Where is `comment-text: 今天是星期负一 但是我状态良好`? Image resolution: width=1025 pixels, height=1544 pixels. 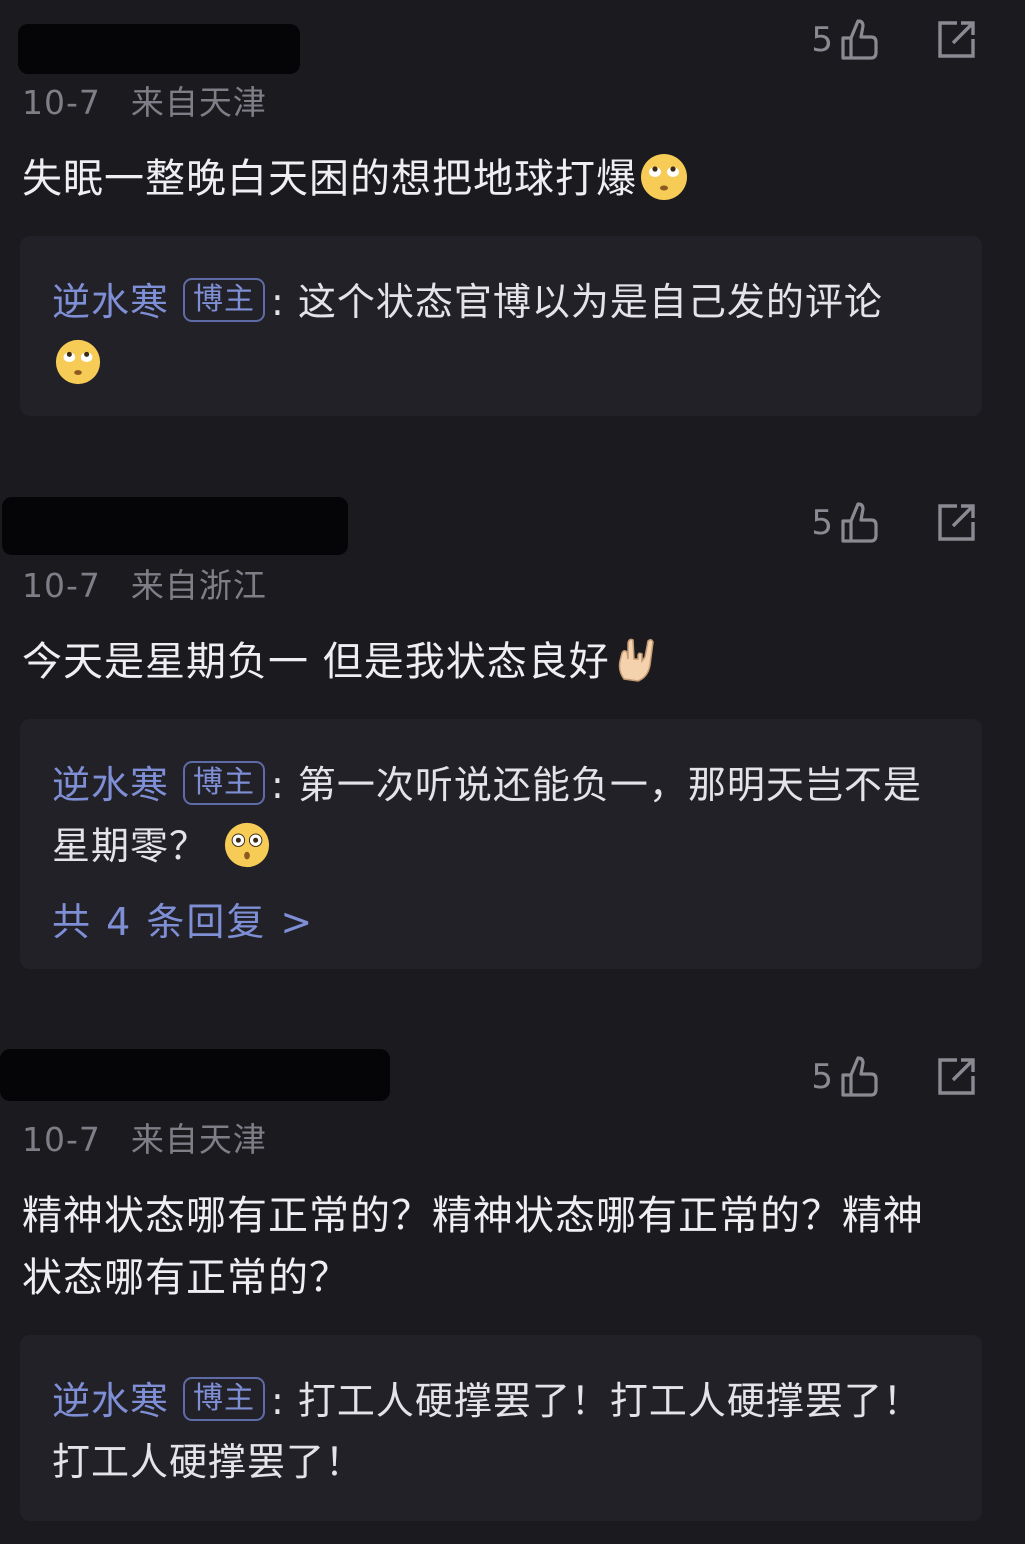
comment-text: 今天是星期负一 但是我状态良好 is located at coordinates (502, 667).